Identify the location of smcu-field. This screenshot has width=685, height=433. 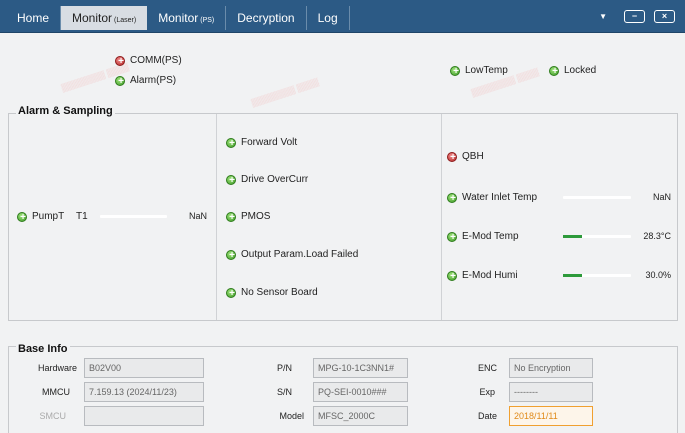
(144, 416).